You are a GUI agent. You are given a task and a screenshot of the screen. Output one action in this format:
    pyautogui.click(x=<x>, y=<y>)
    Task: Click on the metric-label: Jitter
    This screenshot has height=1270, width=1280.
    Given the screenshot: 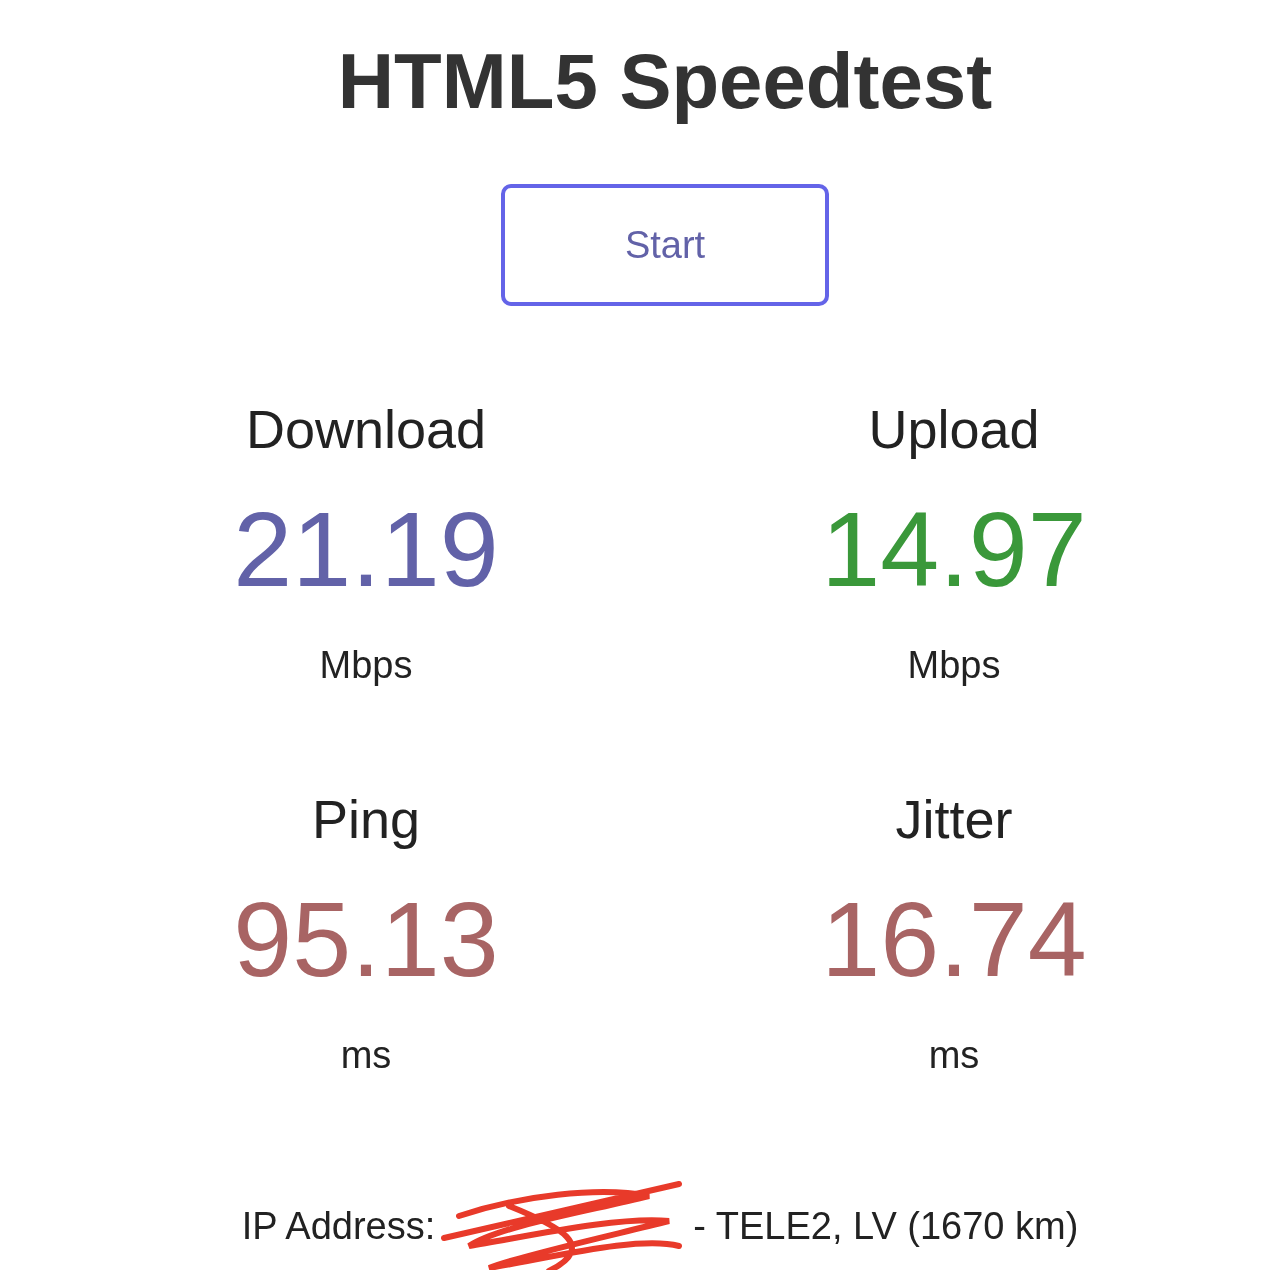 What is the action you would take?
    pyautogui.click(x=954, y=819)
    